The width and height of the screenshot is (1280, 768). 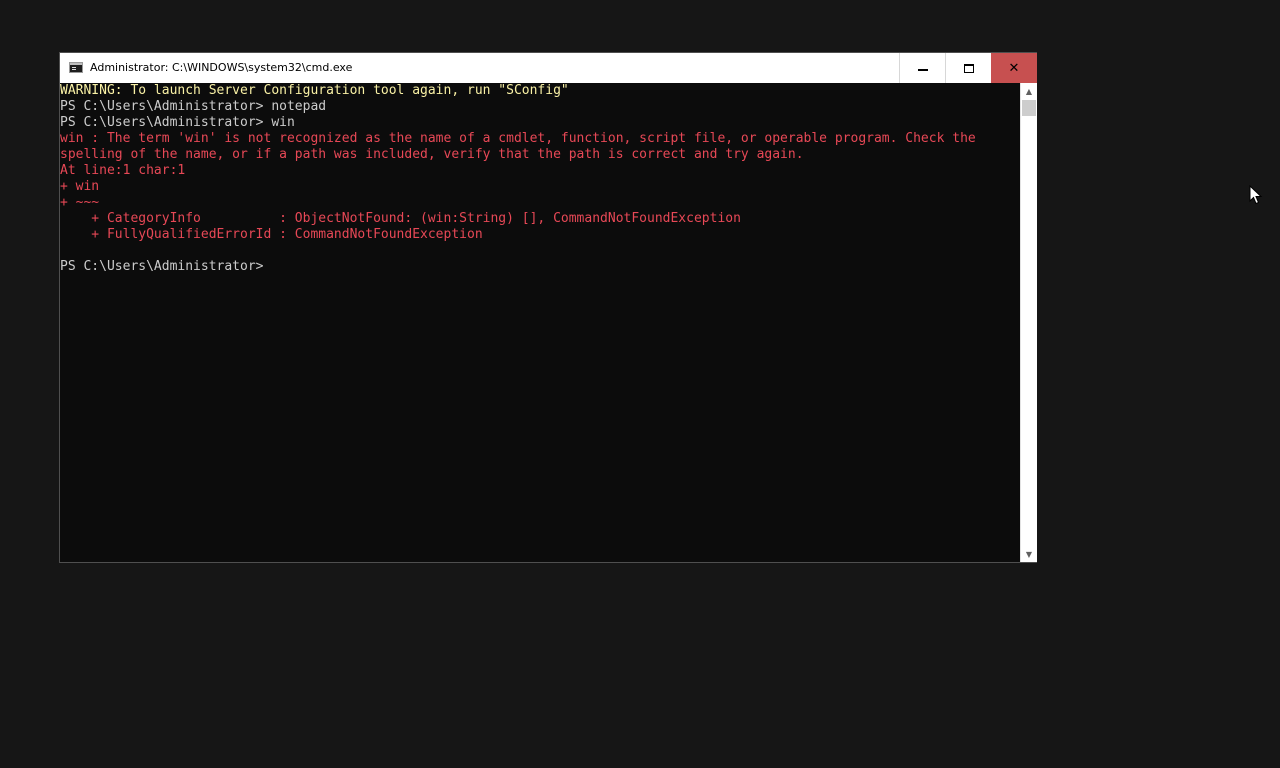 I want to click on close-icon: ✕, so click(x=1014, y=68).